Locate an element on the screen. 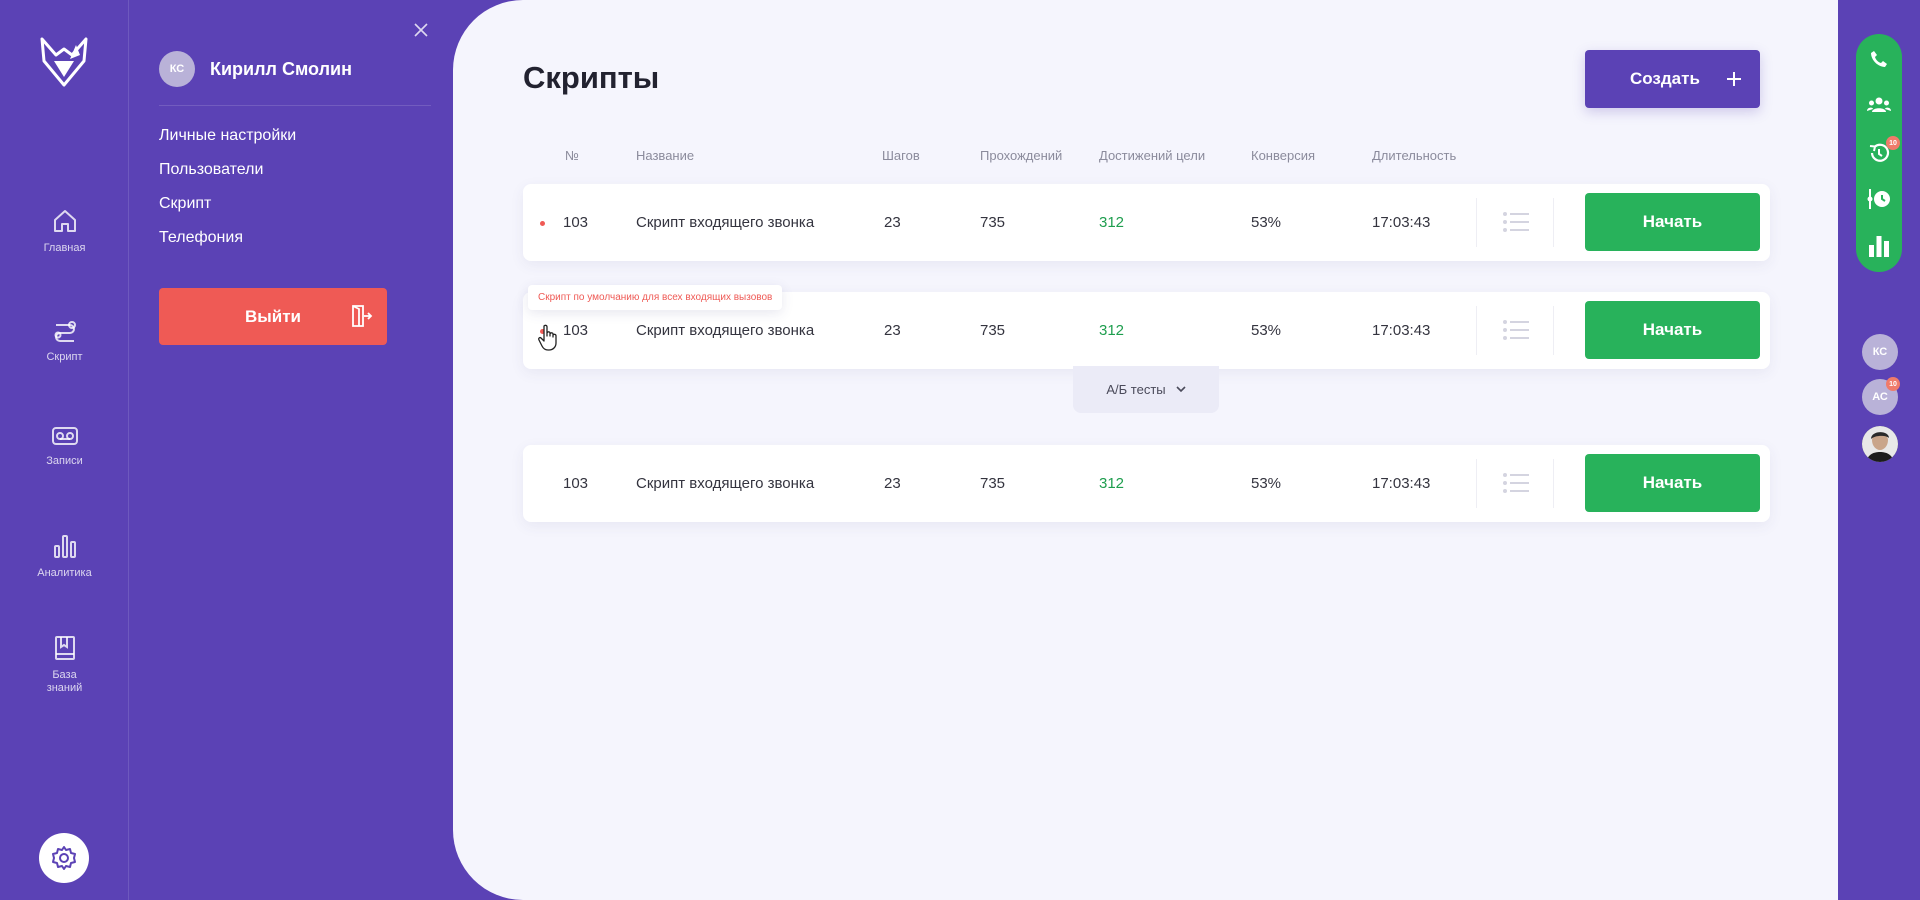  ab-tests-toggle: А/Б тесты is located at coordinates (1146, 389).